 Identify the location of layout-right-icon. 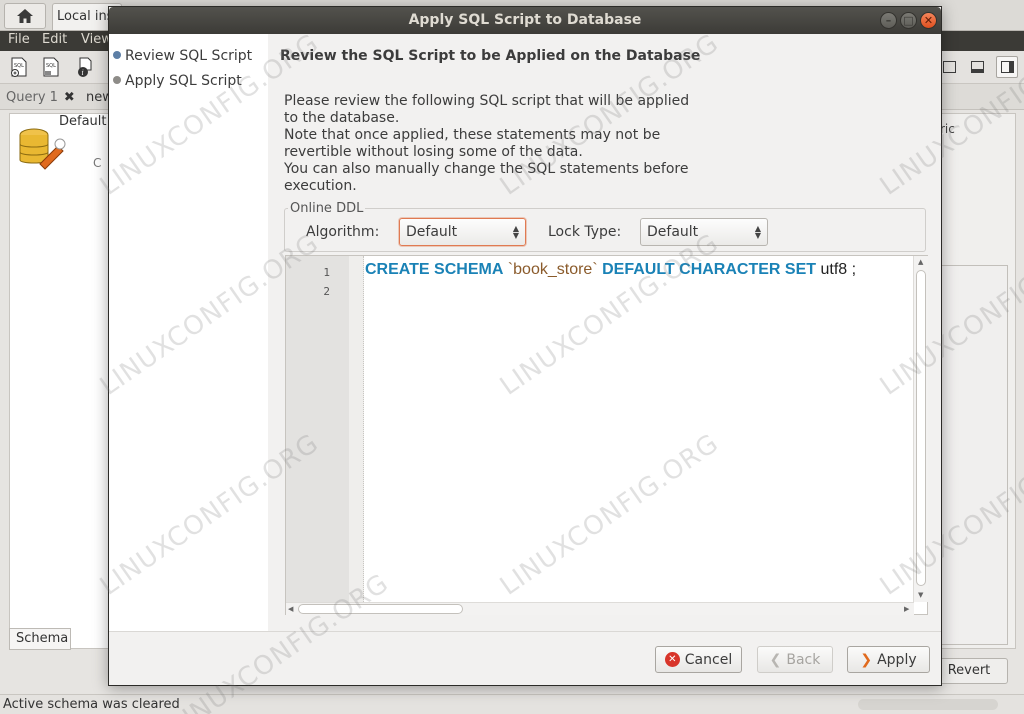
(1007, 67).